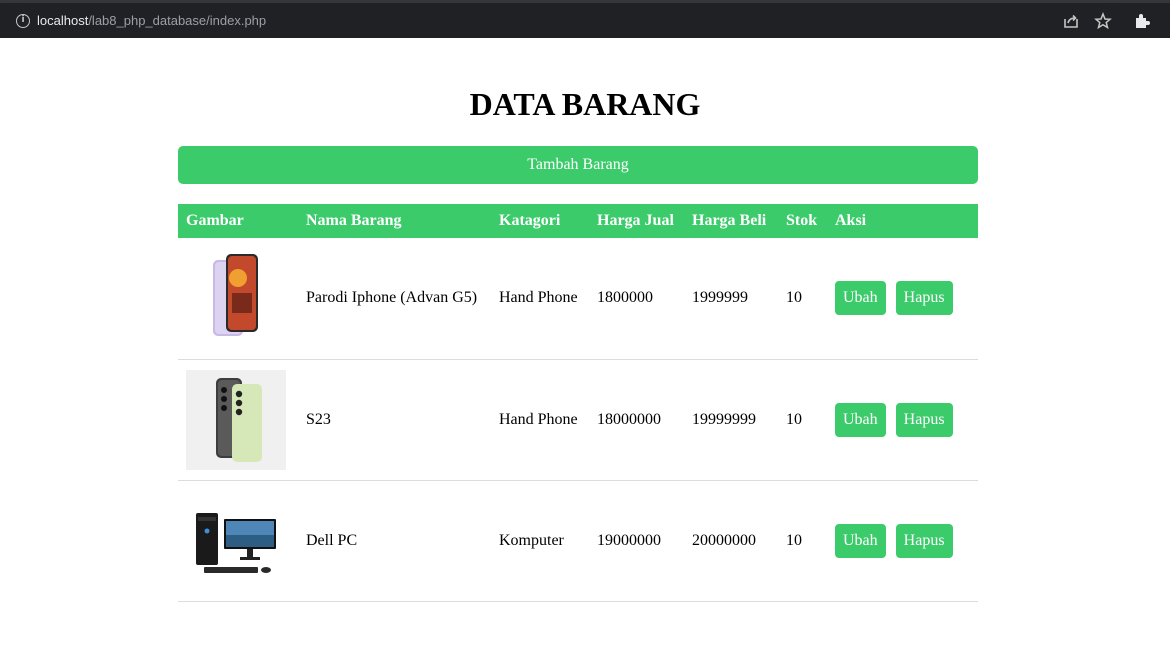 The image size is (1170, 666). Describe the element at coordinates (1103, 21) in the screenshot. I see `bookmark-star-icon` at that location.